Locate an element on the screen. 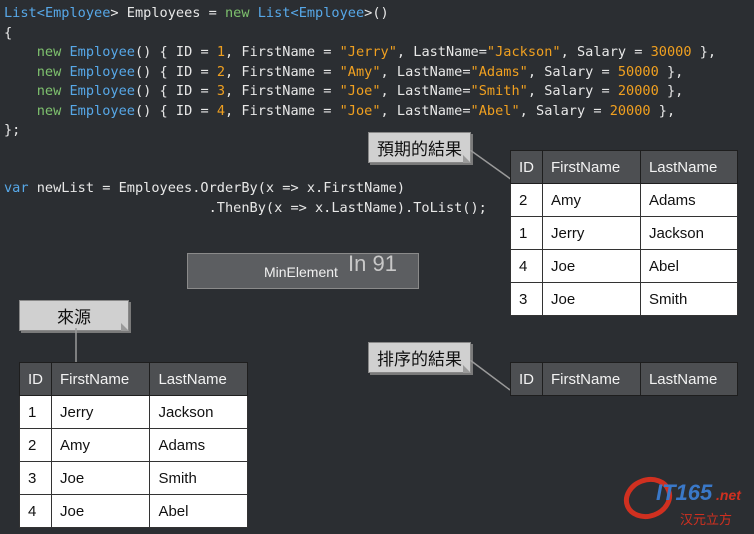 The height and width of the screenshot is (534, 754). code-token: "Abel" is located at coordinates (495, 110).